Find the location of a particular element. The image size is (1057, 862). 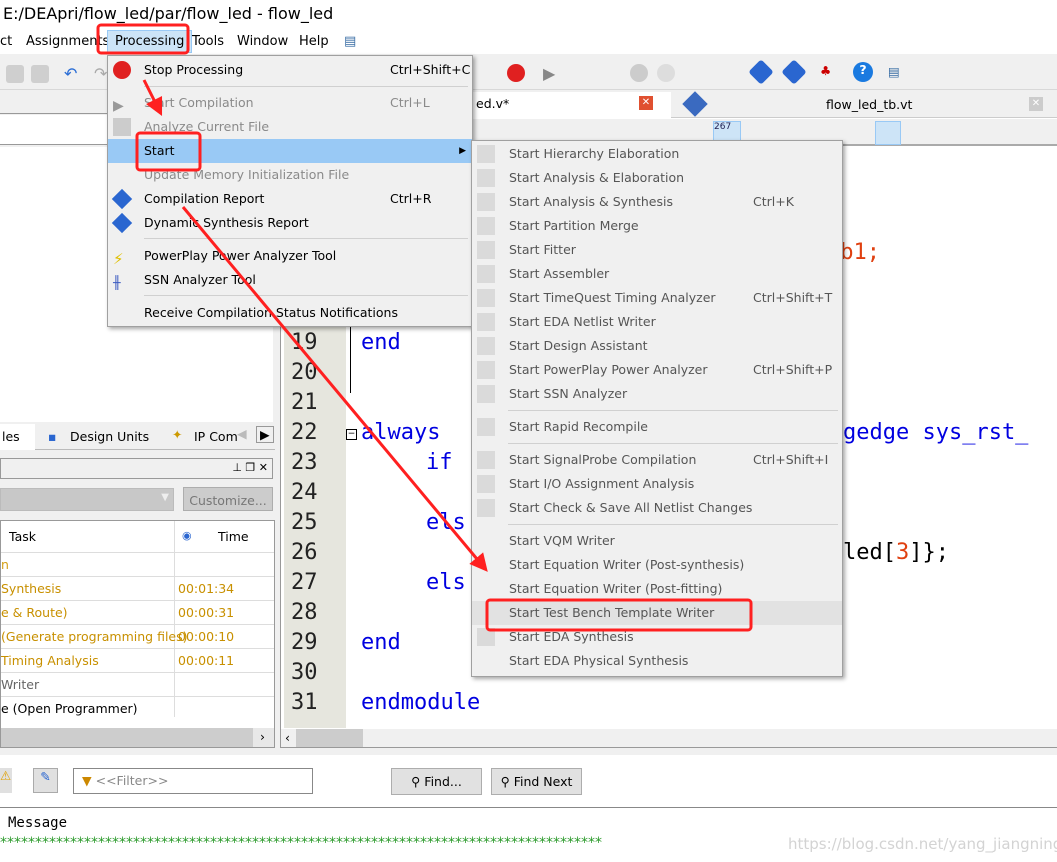

annotation-box-testbench is located at coordinates (619, 615).